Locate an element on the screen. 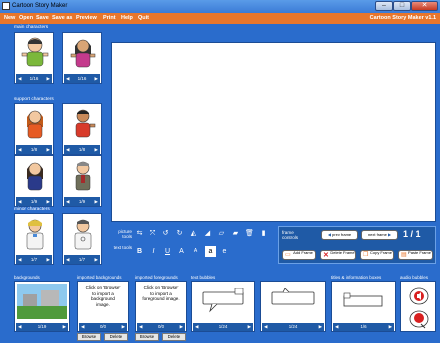  trash-icon: 🗑 is located at coordinates (249, 233).